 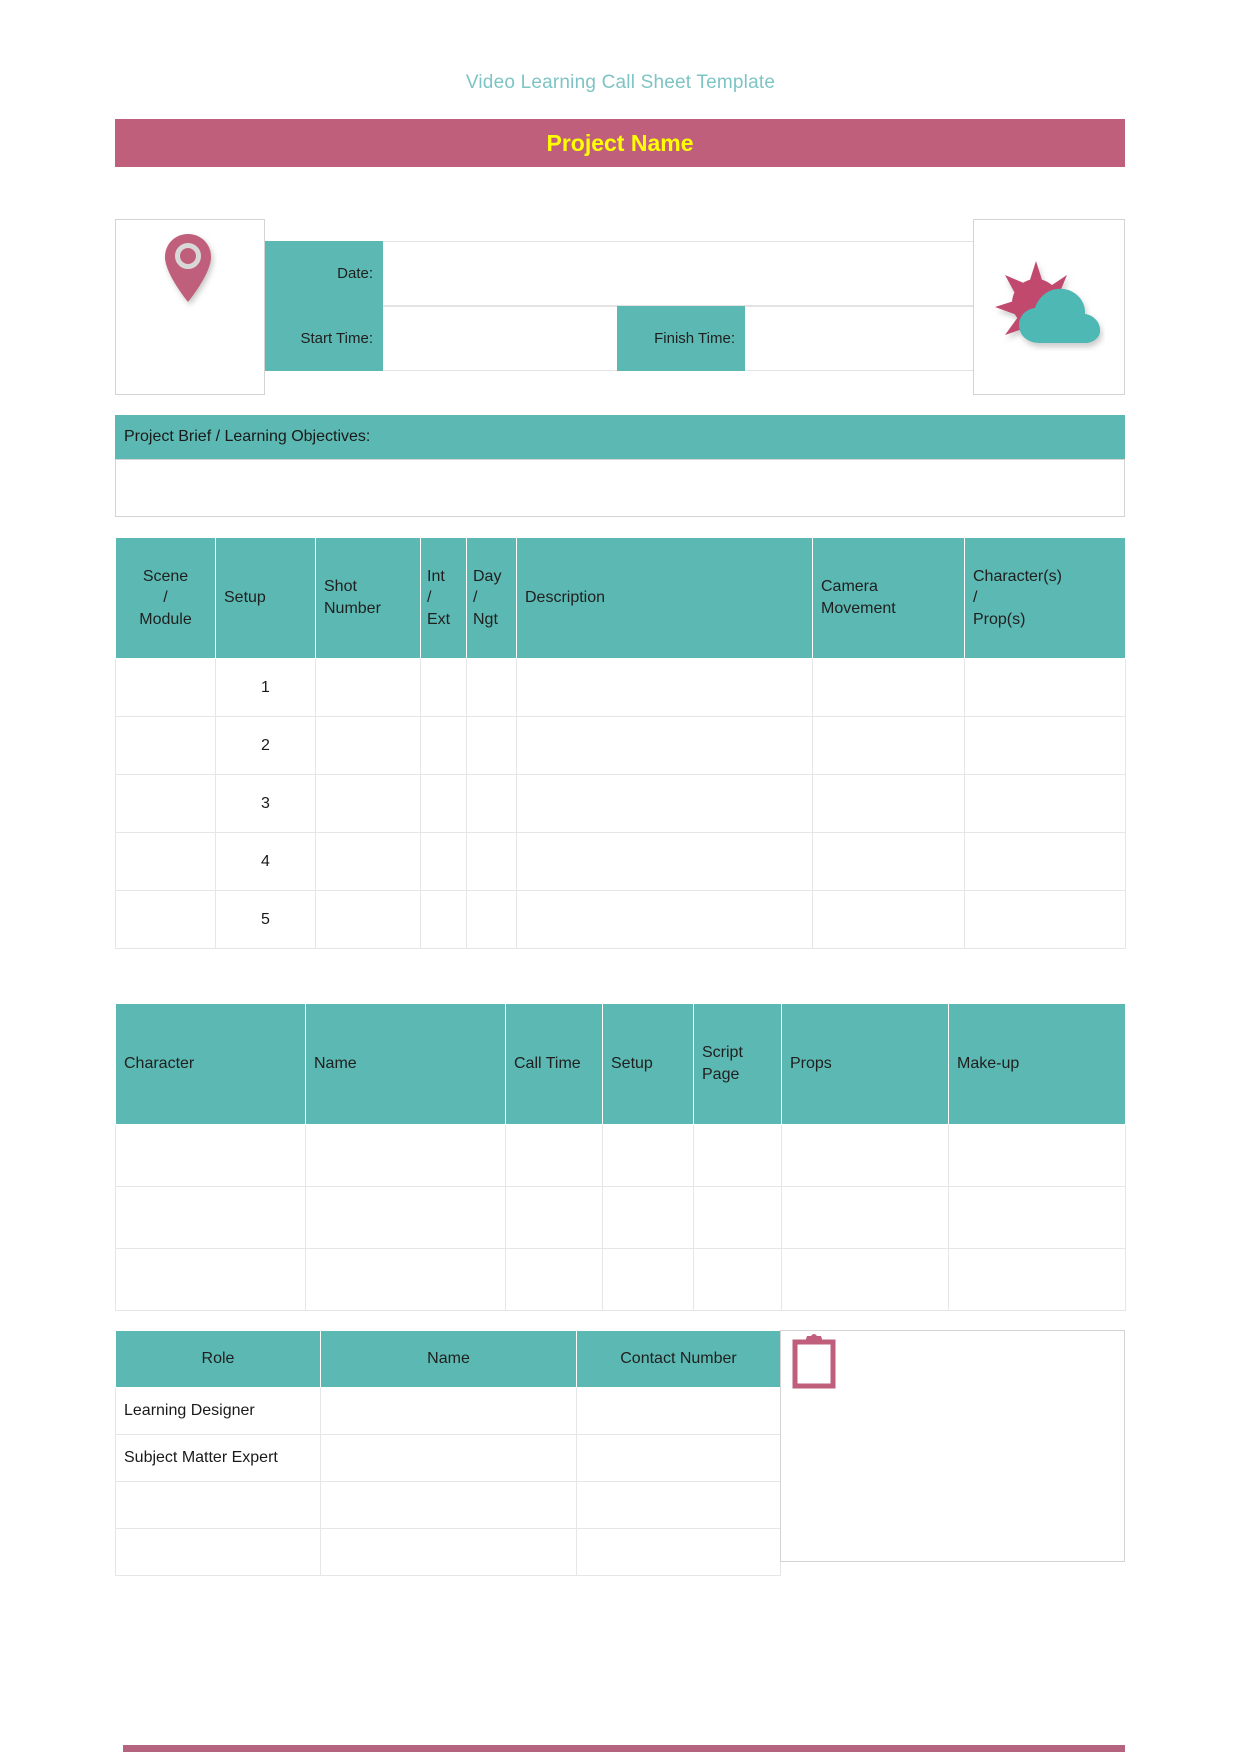 What do you see at coordinates (165, 598) in the screenshot?
I see `shot-header-scene-module: Scene / Module` at bounding box center [165, 598].